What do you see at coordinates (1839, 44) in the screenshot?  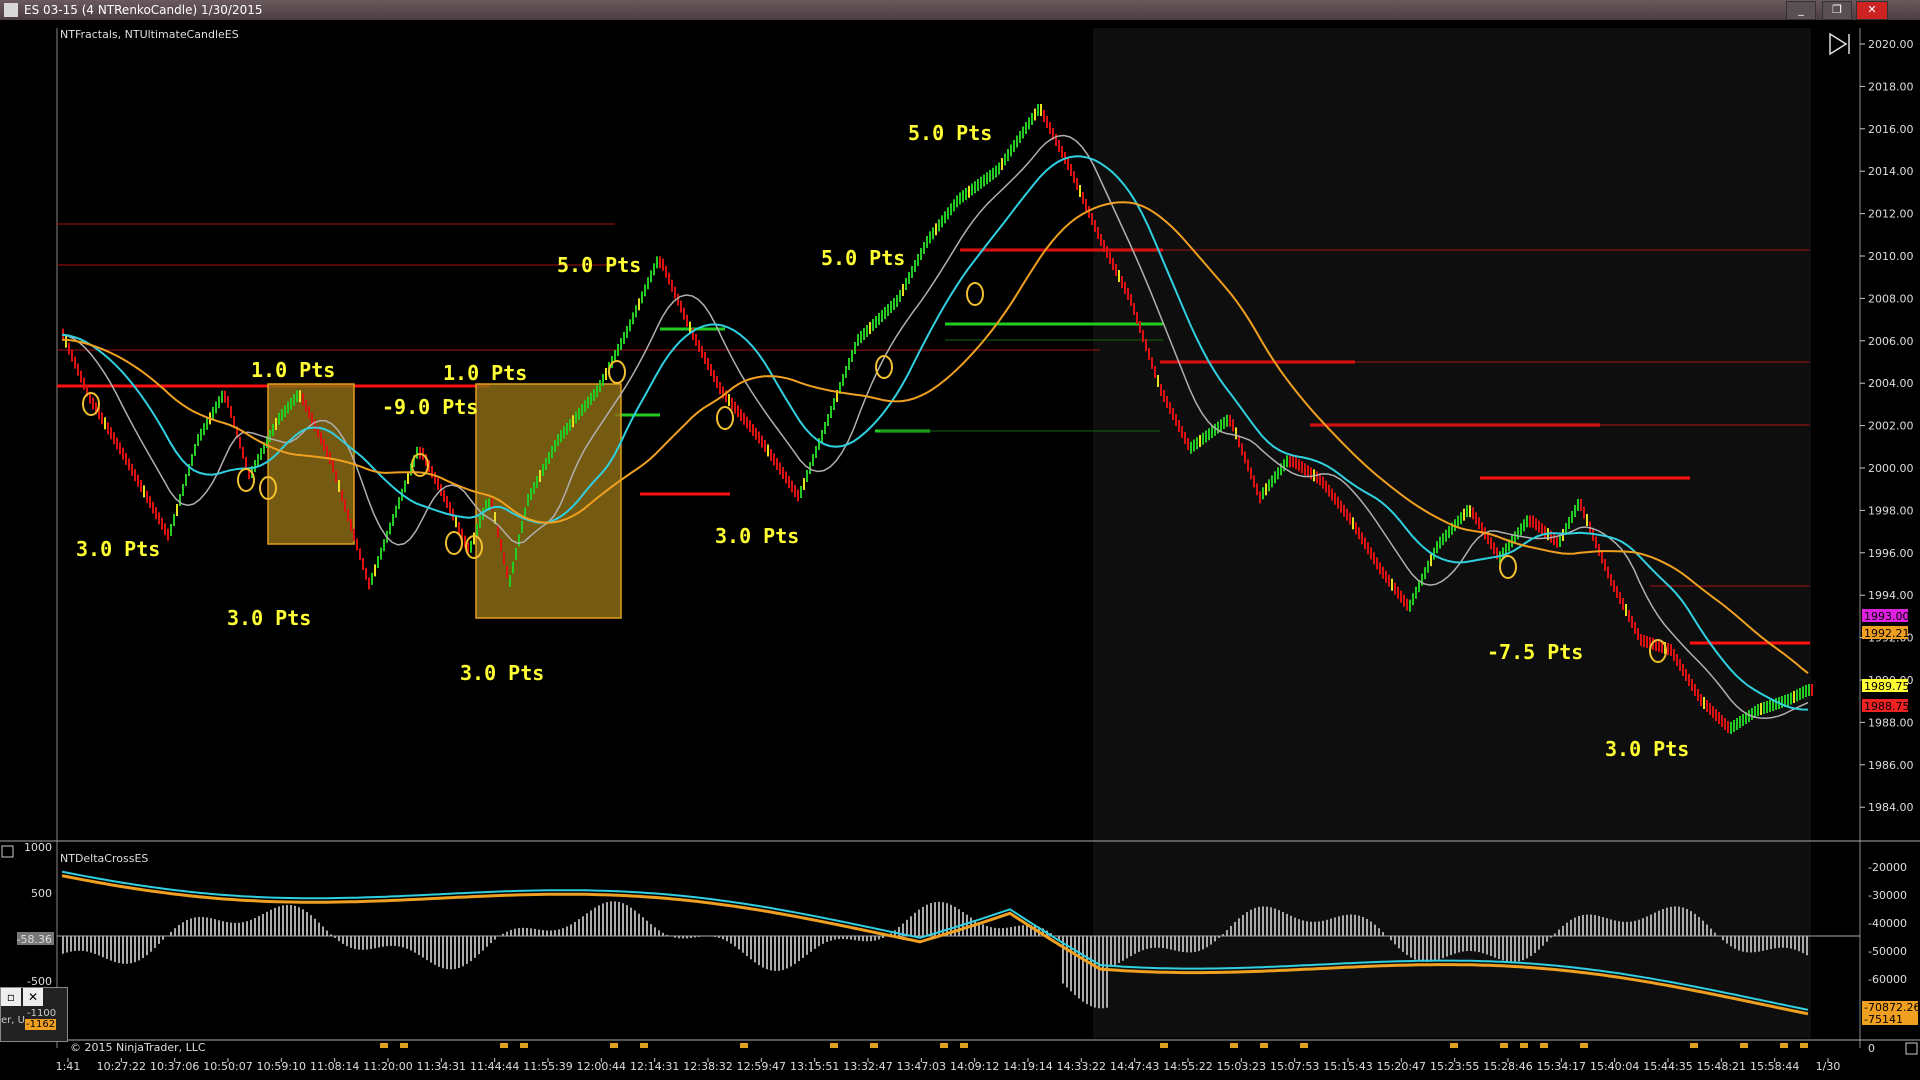 I see `jump-to-end-icon` at bounding box center [1839, 44].